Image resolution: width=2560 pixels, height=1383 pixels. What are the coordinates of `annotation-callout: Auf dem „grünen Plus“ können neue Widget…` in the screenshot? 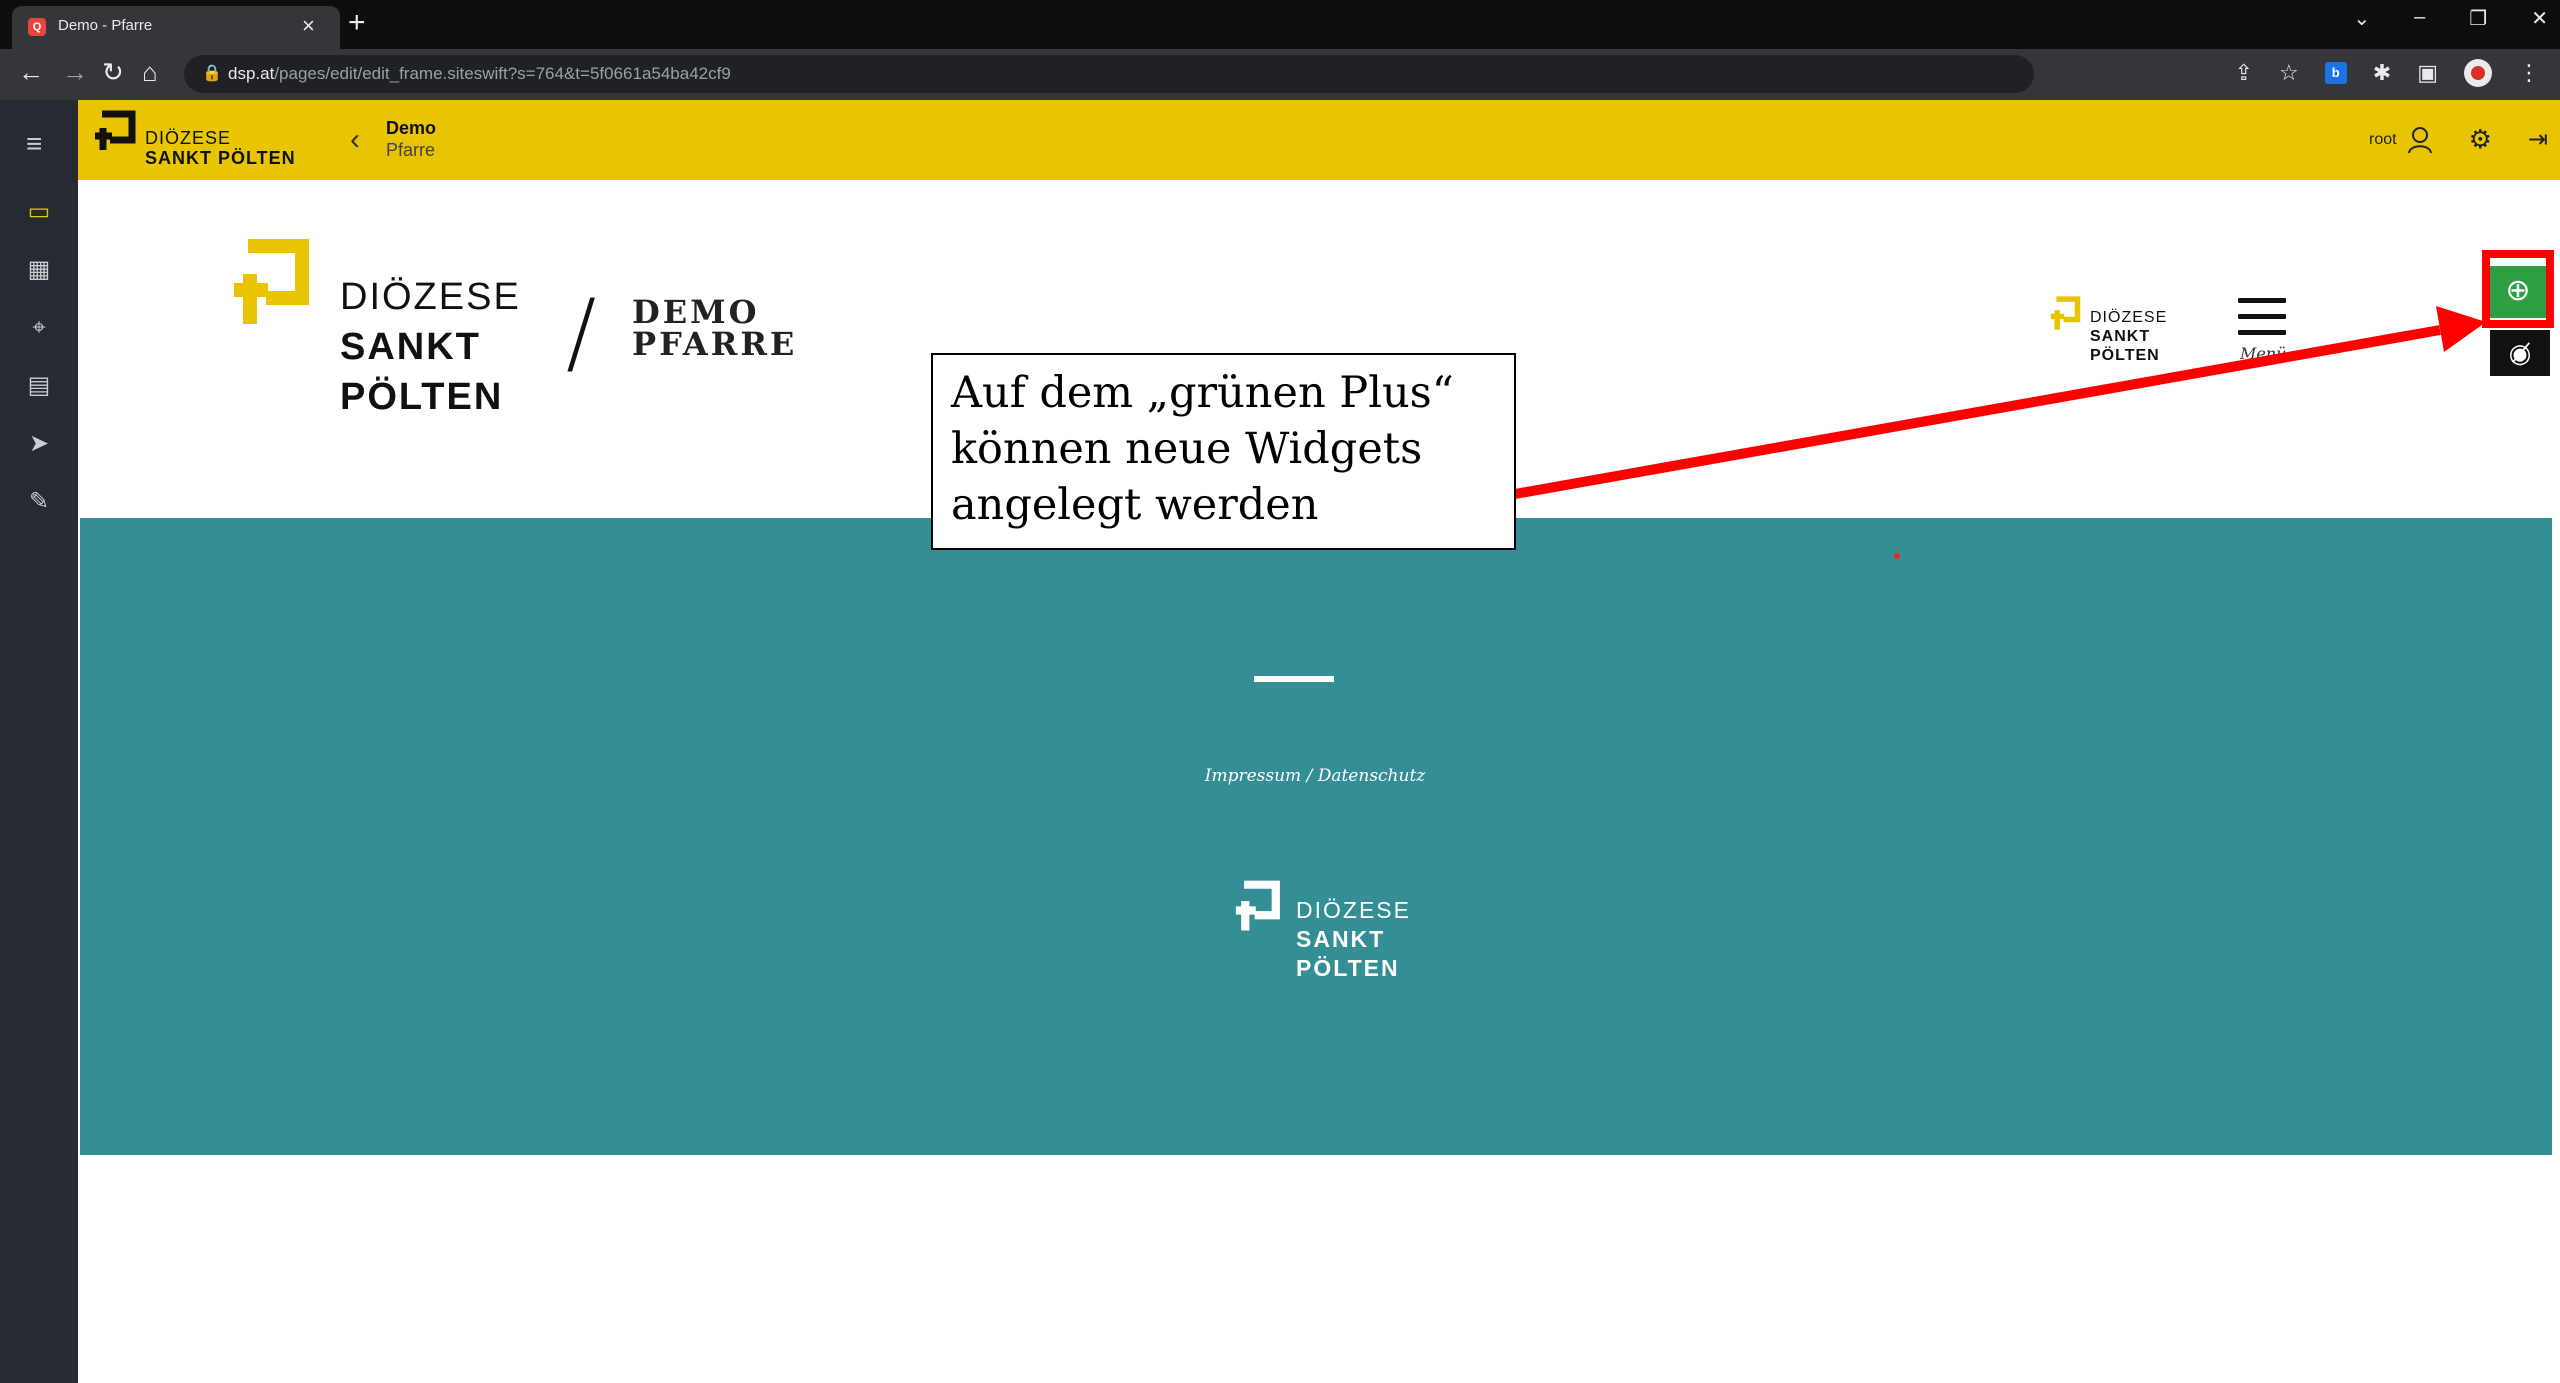 It's located at (1223, 451).